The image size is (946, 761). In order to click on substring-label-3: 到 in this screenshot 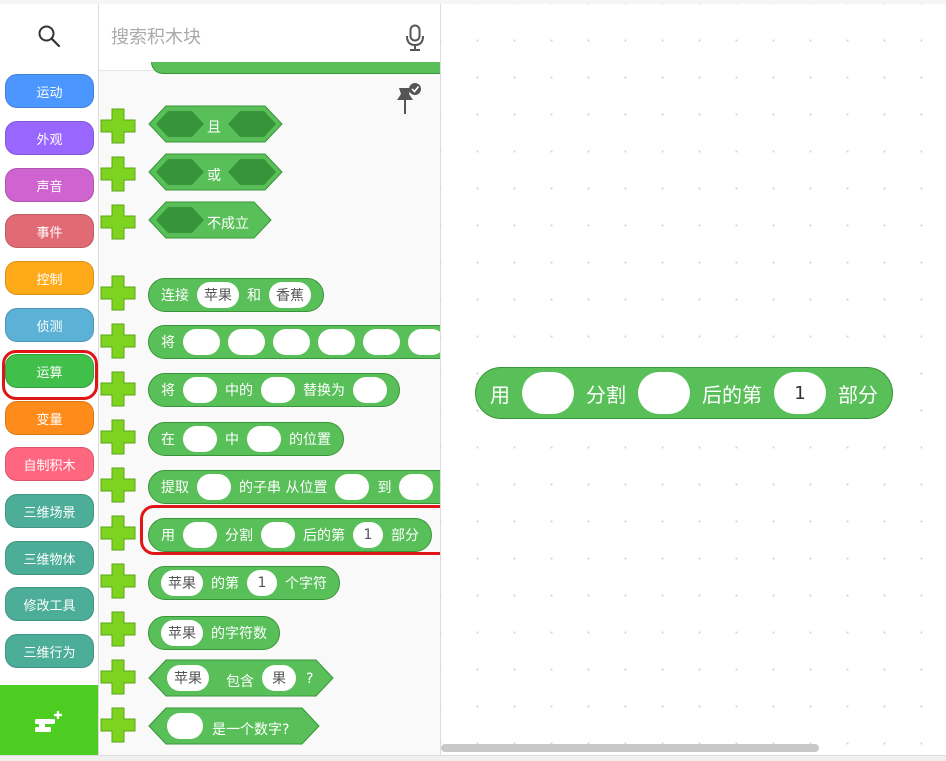, I will do `click(384, 488)`.